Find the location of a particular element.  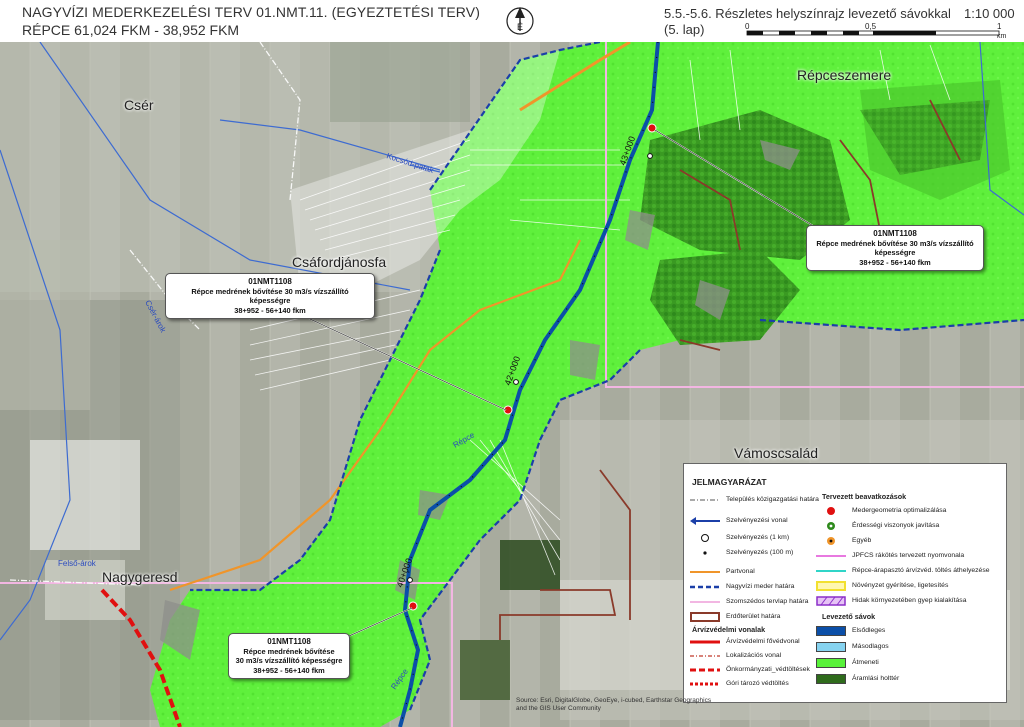

place-label-cser: Csér is located at coordinates (139, 105).